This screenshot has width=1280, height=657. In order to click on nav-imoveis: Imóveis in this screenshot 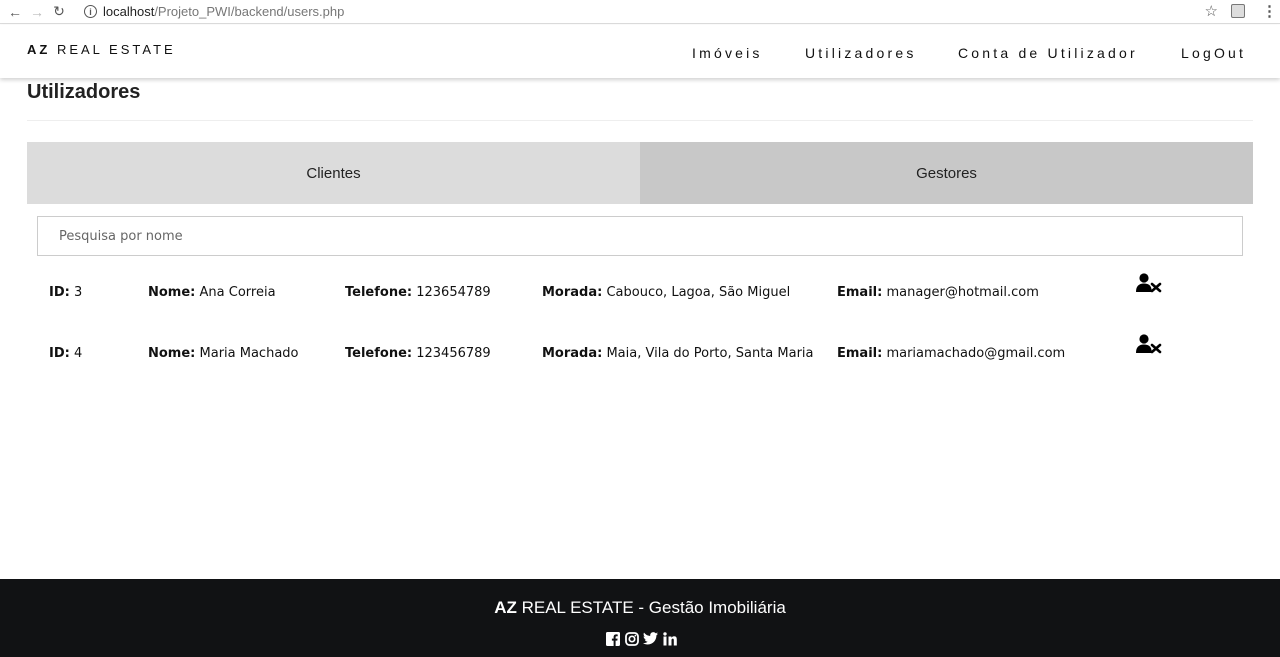, I will do `click(727, 53)`.